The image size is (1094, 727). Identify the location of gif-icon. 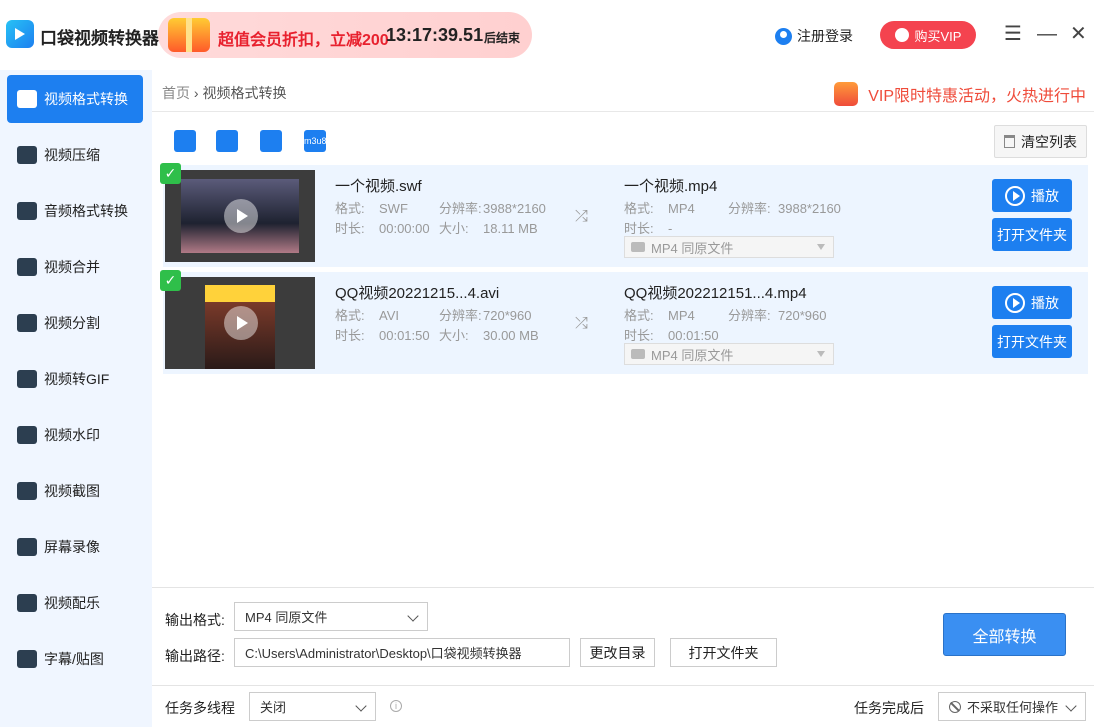
(27, 379).